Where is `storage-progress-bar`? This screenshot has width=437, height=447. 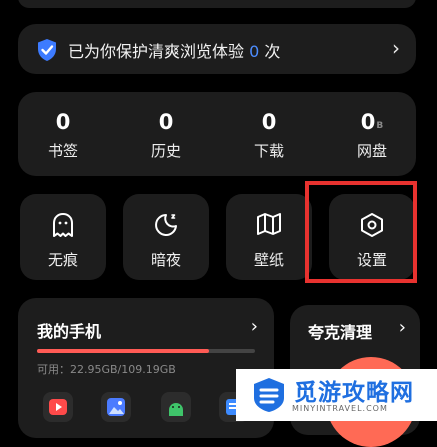
storage-progress-bar is located at coordinates (146, 351).